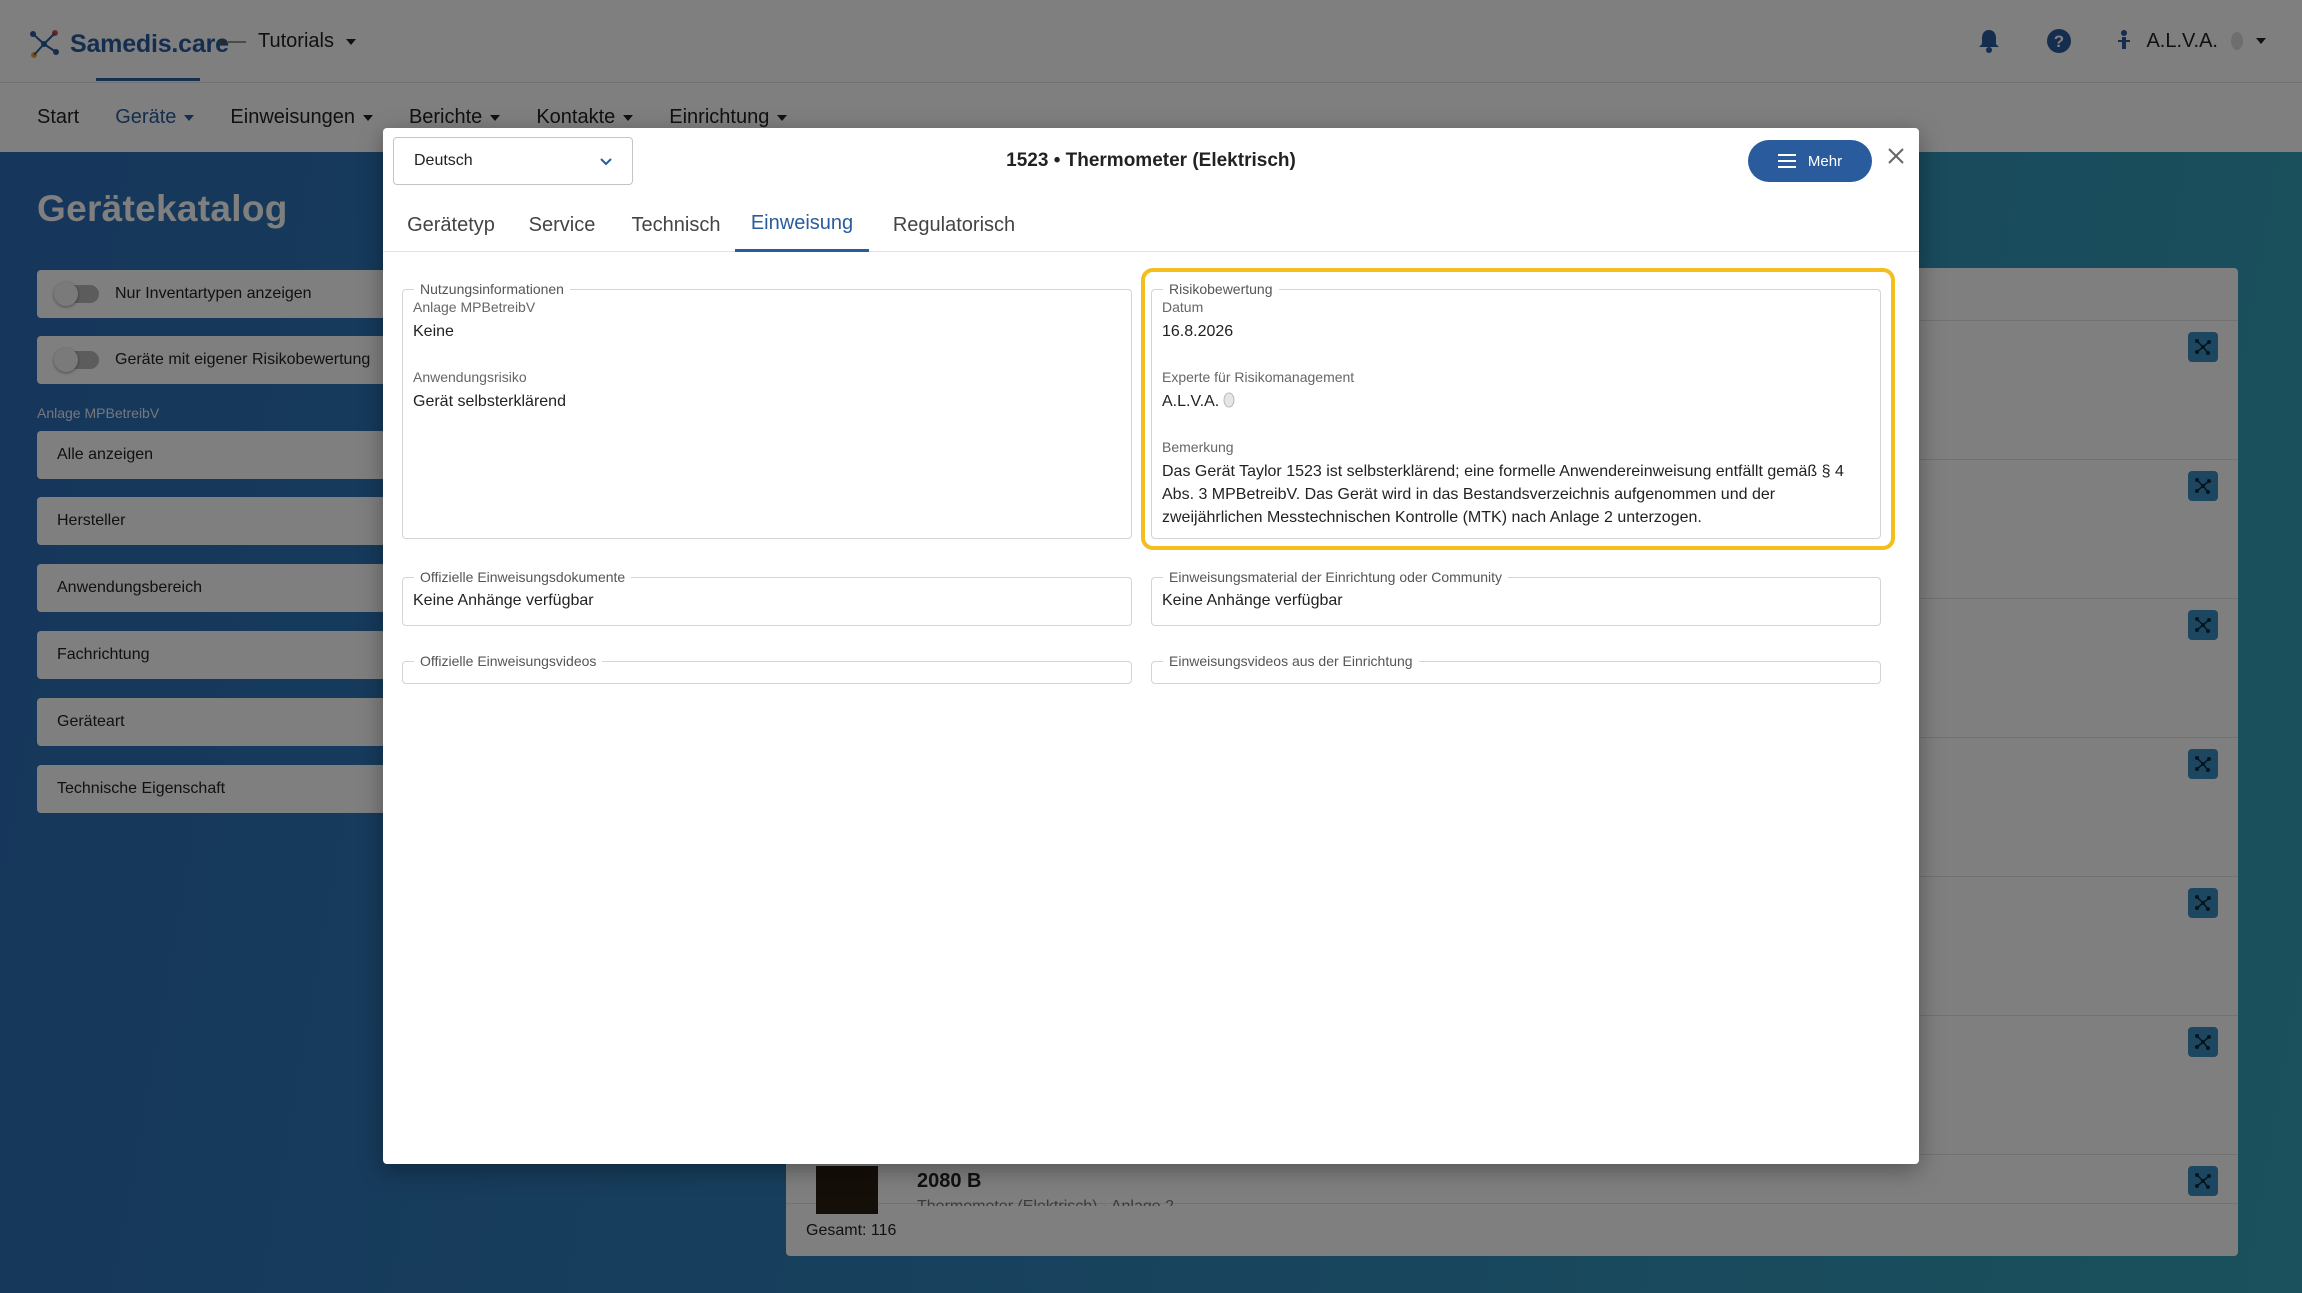  I want to click on facility-videos-legend: Einweisungsvideos aus der Einrichtung, so click(1291, 661).